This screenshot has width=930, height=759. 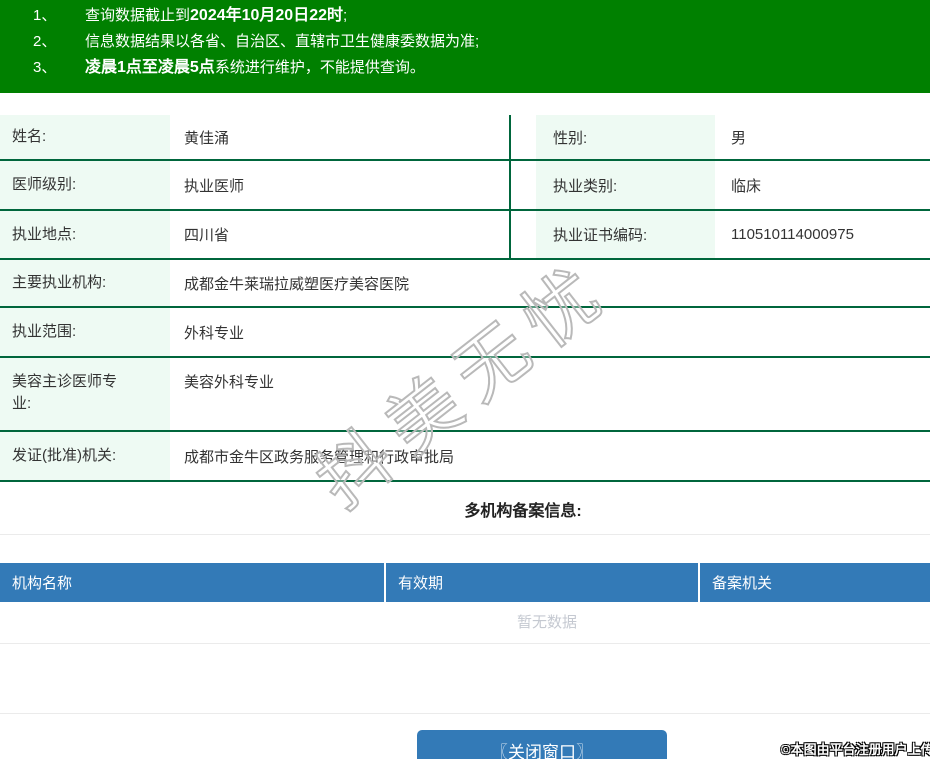 What do you see at coordinates (85, 234) in the screenshot?
I see `info-label-location: 执业地点:` at bounding box center [85, 234].